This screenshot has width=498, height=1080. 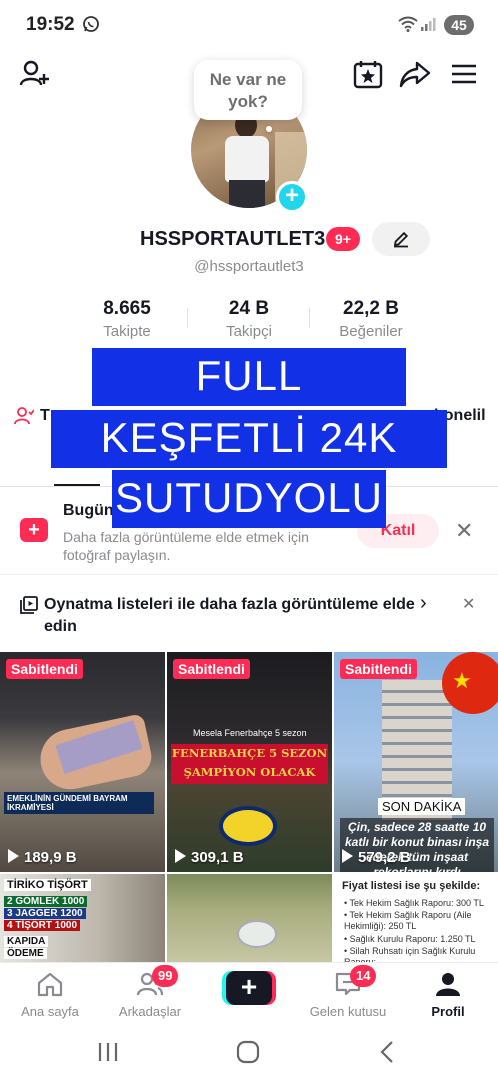 I want to click on nav-inbox-label: Gelen kutusu, so click(x=348, y=1011).